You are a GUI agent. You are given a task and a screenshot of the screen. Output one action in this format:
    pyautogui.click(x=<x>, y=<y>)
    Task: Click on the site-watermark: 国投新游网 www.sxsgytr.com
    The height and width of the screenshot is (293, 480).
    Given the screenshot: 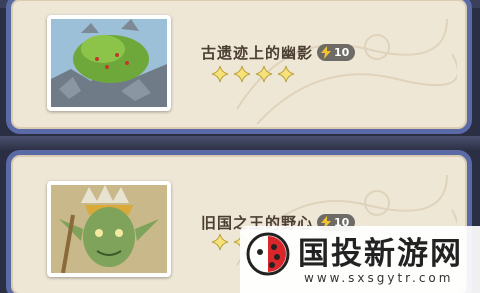 What is the action you would take?
    pyautogui.click(x=360, y=259)
    